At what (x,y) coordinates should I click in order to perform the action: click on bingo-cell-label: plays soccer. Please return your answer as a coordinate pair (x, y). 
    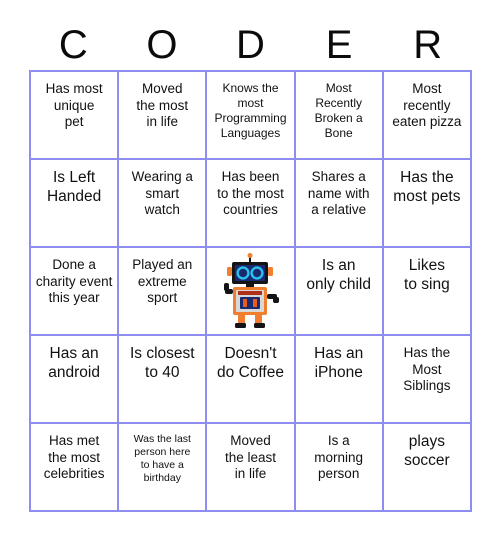
    Looking at the image, I should click on (427, 451).